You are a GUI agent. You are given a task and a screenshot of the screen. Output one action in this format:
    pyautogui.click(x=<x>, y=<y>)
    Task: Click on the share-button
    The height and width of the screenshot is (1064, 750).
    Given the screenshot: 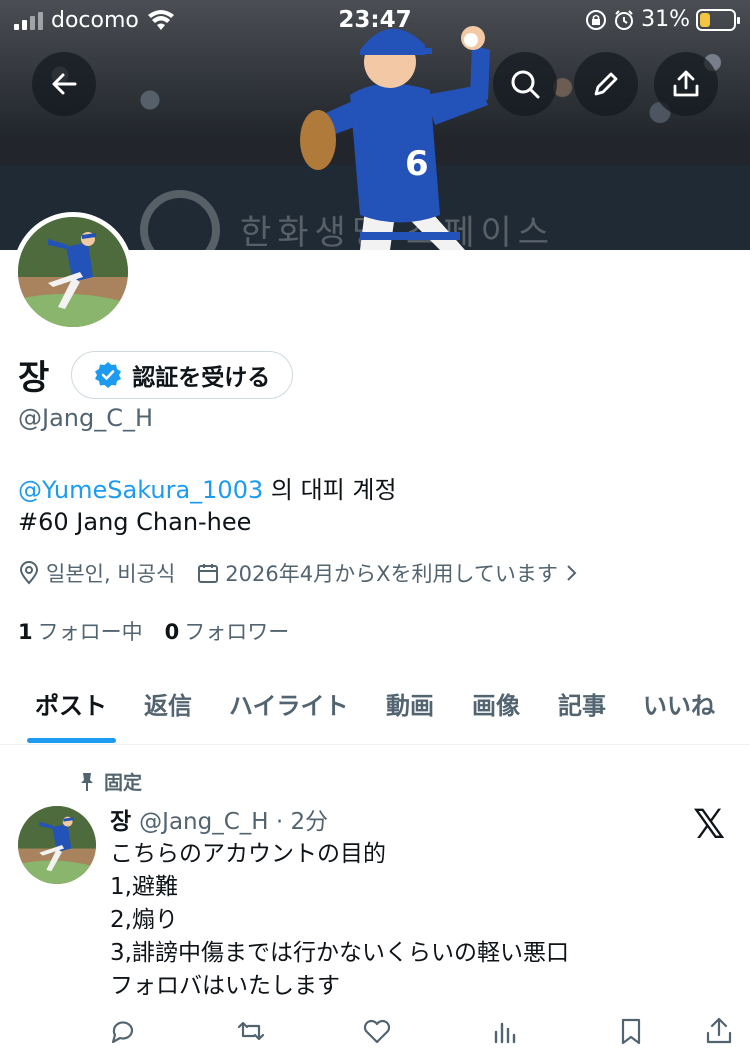 What is the action you would take?
    pyautogui.click(x=686, y=84)
    